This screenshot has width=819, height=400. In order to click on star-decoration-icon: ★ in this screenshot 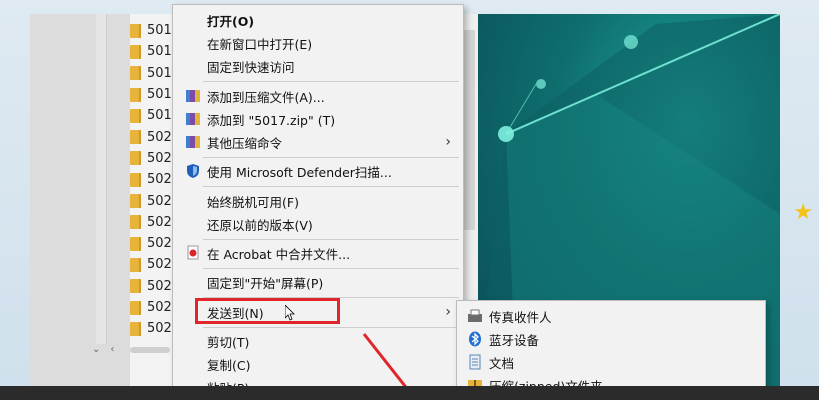, I will do `click(803, 212)`.